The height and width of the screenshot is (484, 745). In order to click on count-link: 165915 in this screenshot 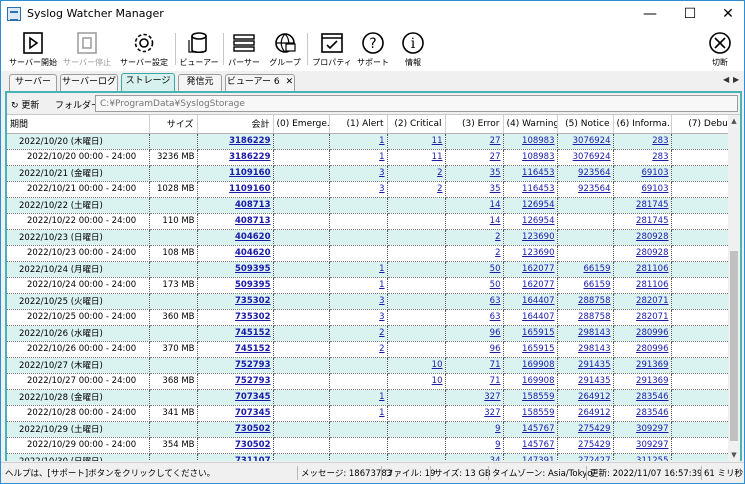, I will do `click(538, 333)`.